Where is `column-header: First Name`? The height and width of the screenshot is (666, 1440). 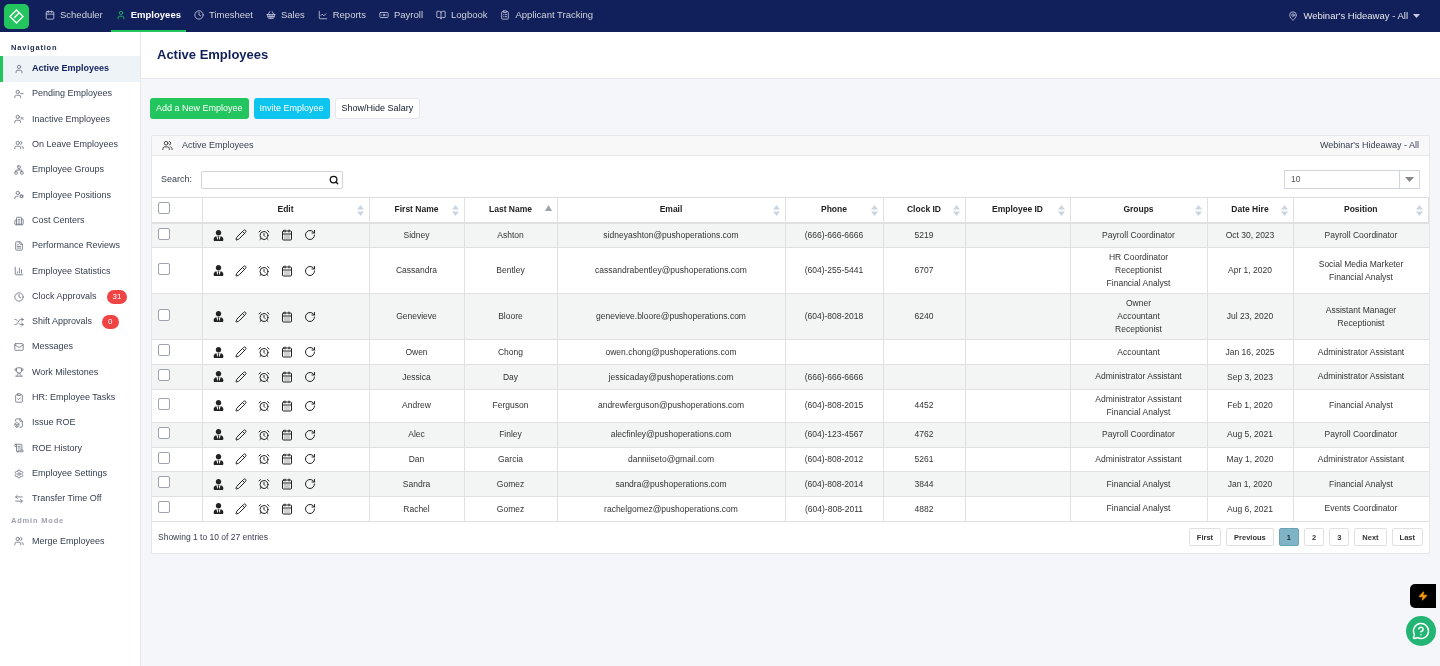 column-header: First Name is located at coordinates (416, 210).